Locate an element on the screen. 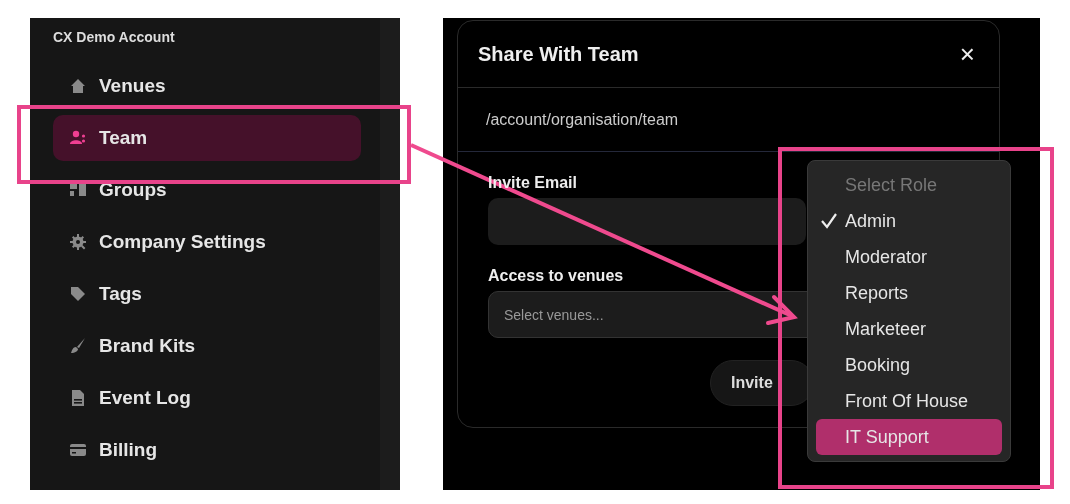 This screenshot has width=1070, height=504. email-field is located at coordinates (647, 221).